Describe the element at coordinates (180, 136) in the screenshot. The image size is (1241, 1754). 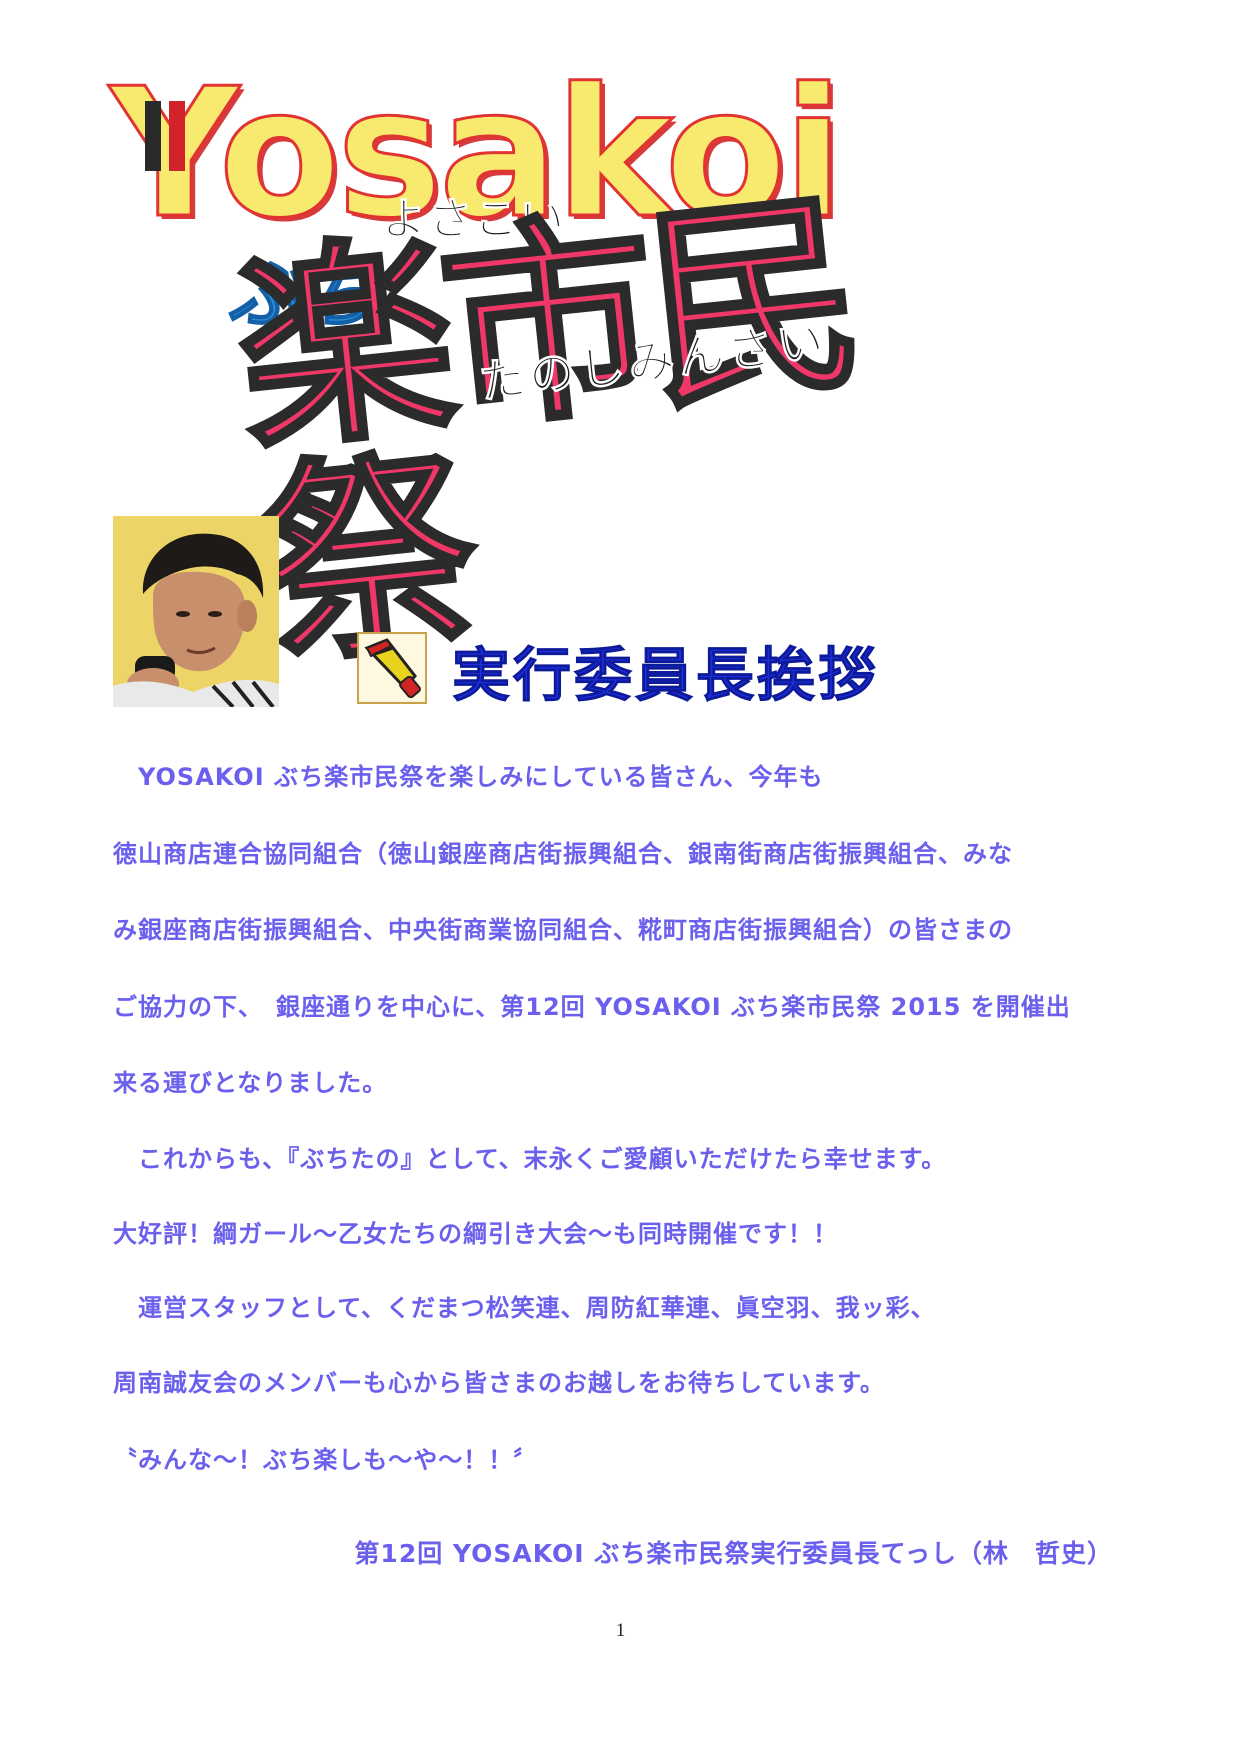
I see `logo-bars-icon` at that location.